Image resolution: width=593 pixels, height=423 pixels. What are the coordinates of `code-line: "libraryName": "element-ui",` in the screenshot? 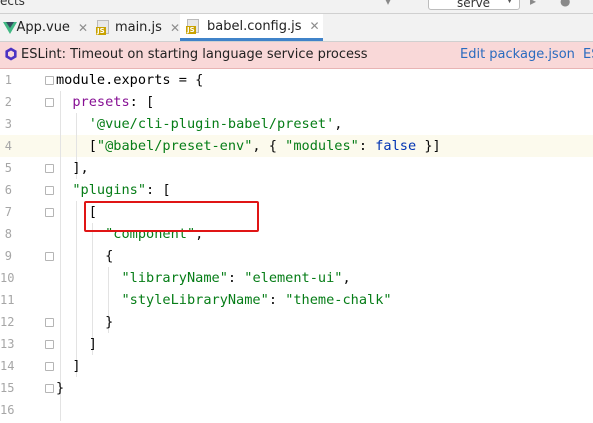 It's located at (203, 278).